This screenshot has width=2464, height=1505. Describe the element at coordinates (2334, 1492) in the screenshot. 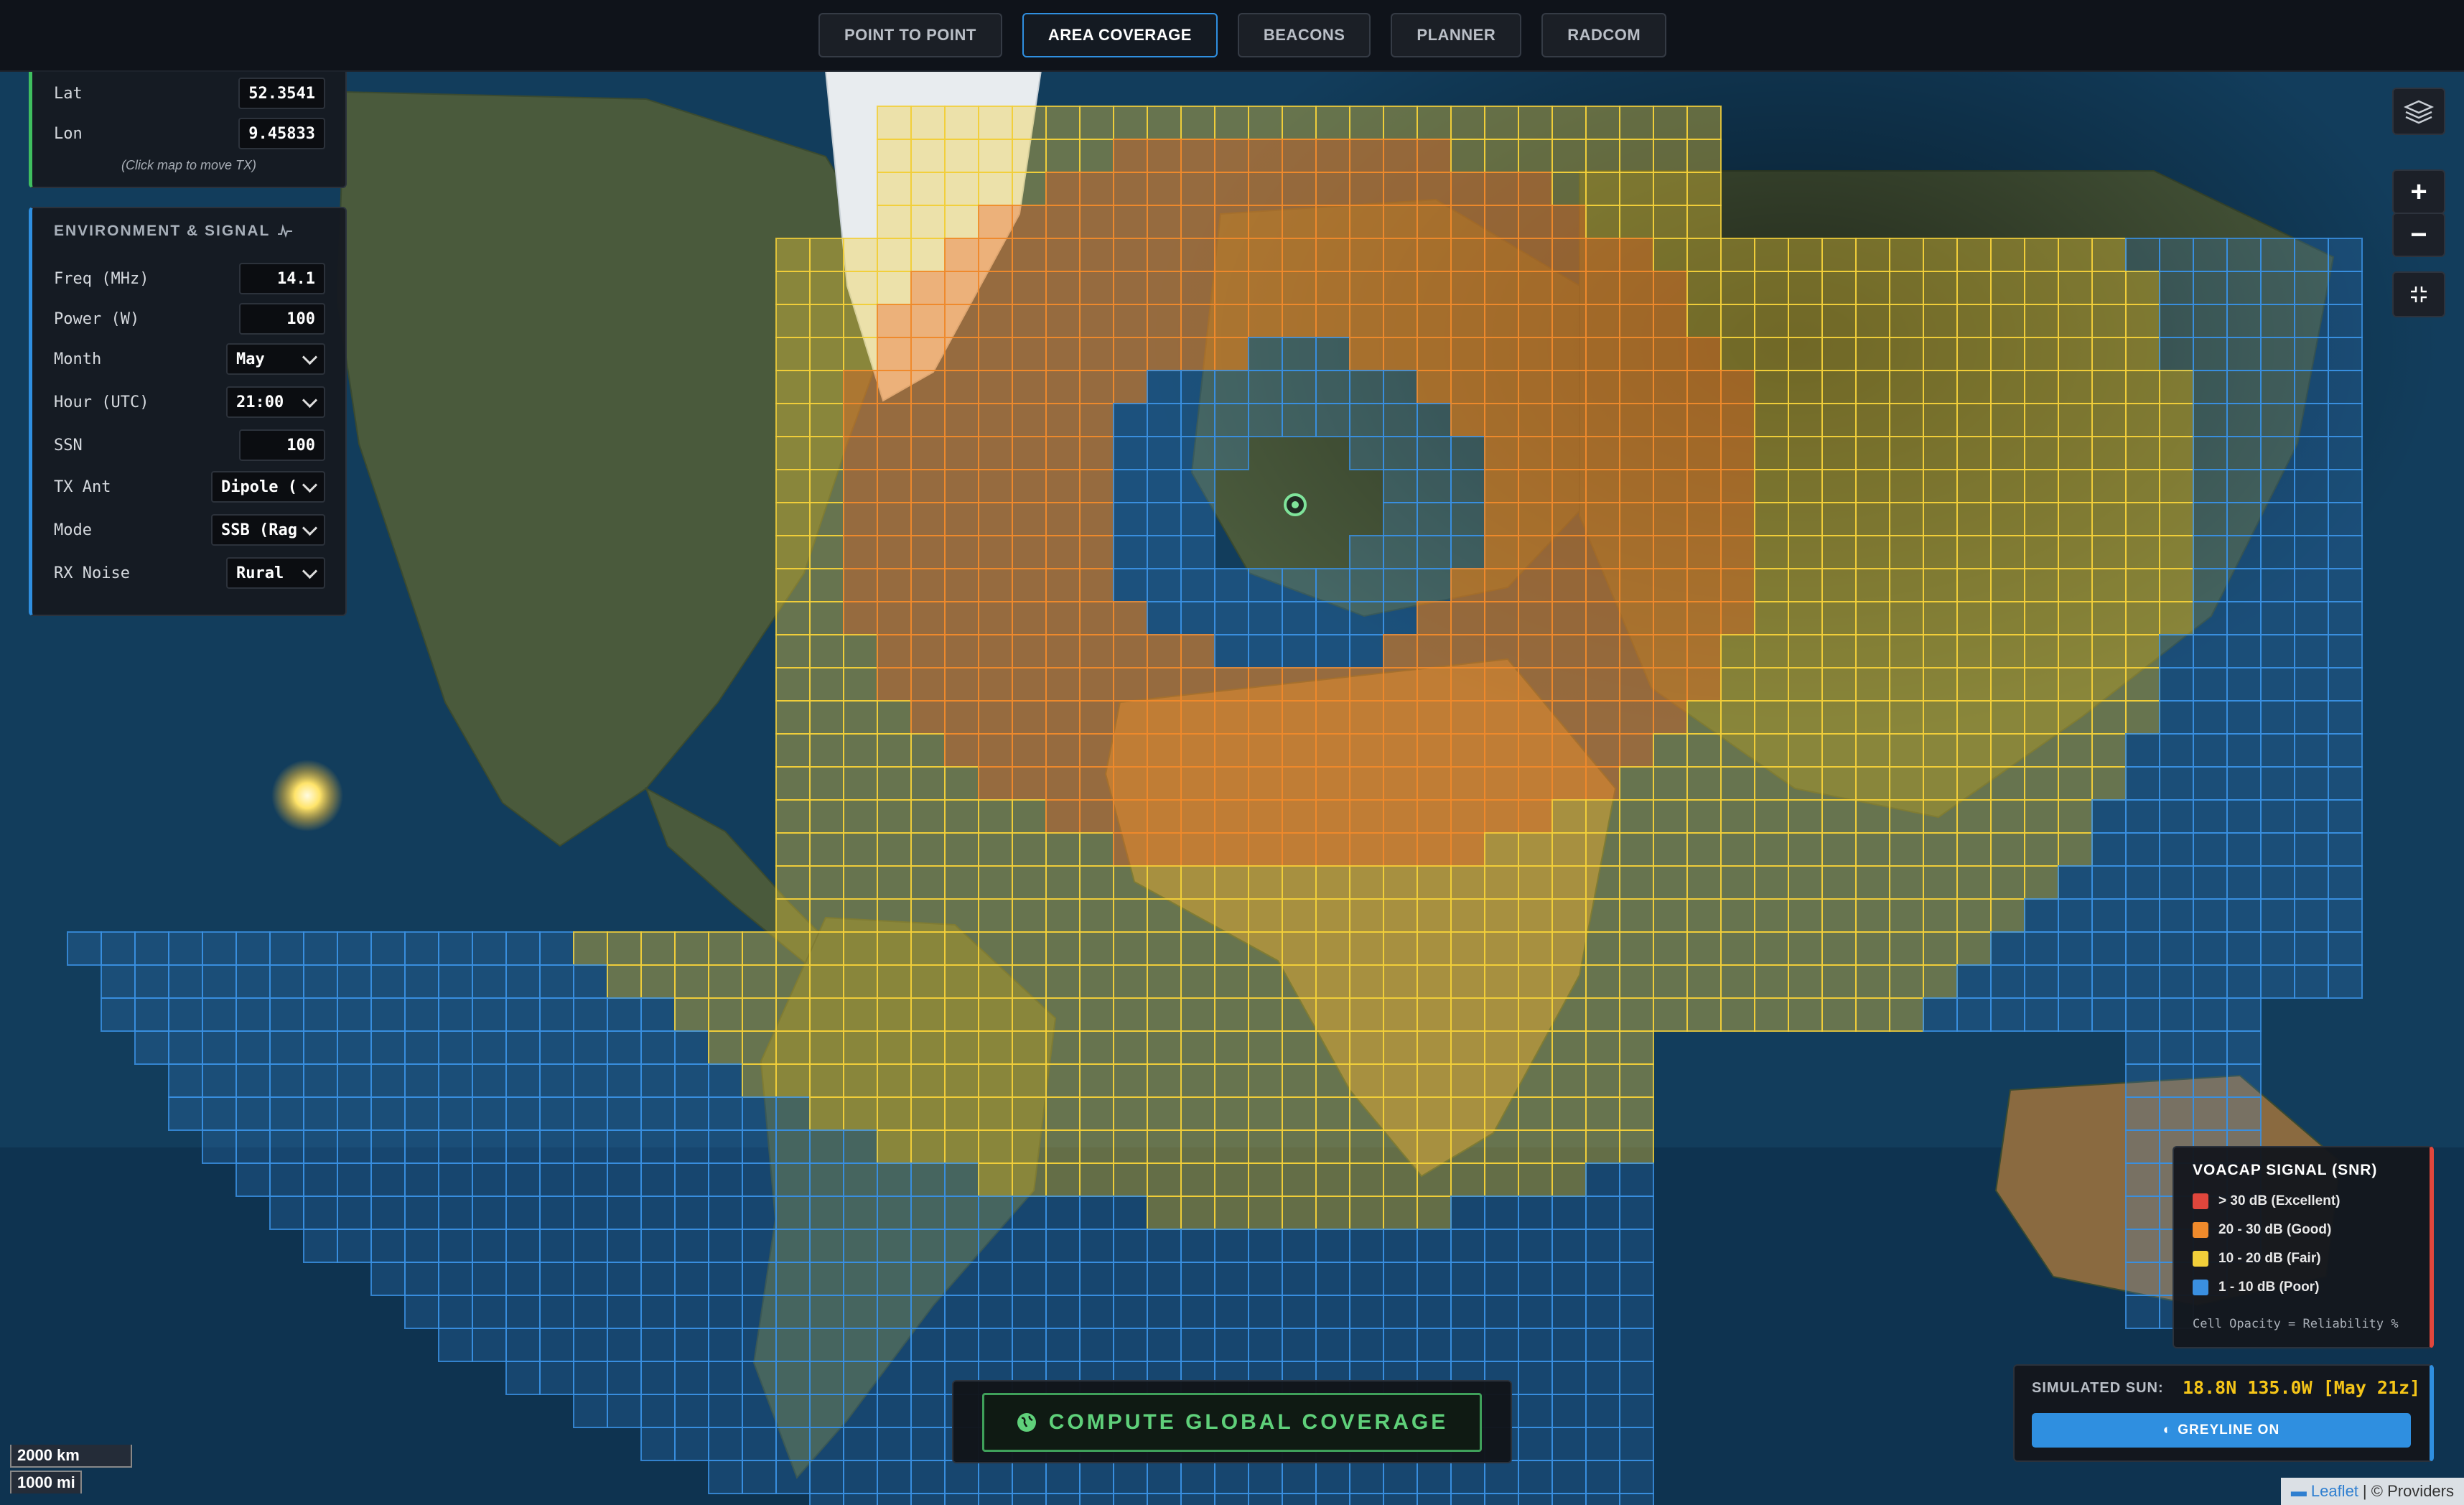

I see `leaflet-link: Leaflet` at that location.